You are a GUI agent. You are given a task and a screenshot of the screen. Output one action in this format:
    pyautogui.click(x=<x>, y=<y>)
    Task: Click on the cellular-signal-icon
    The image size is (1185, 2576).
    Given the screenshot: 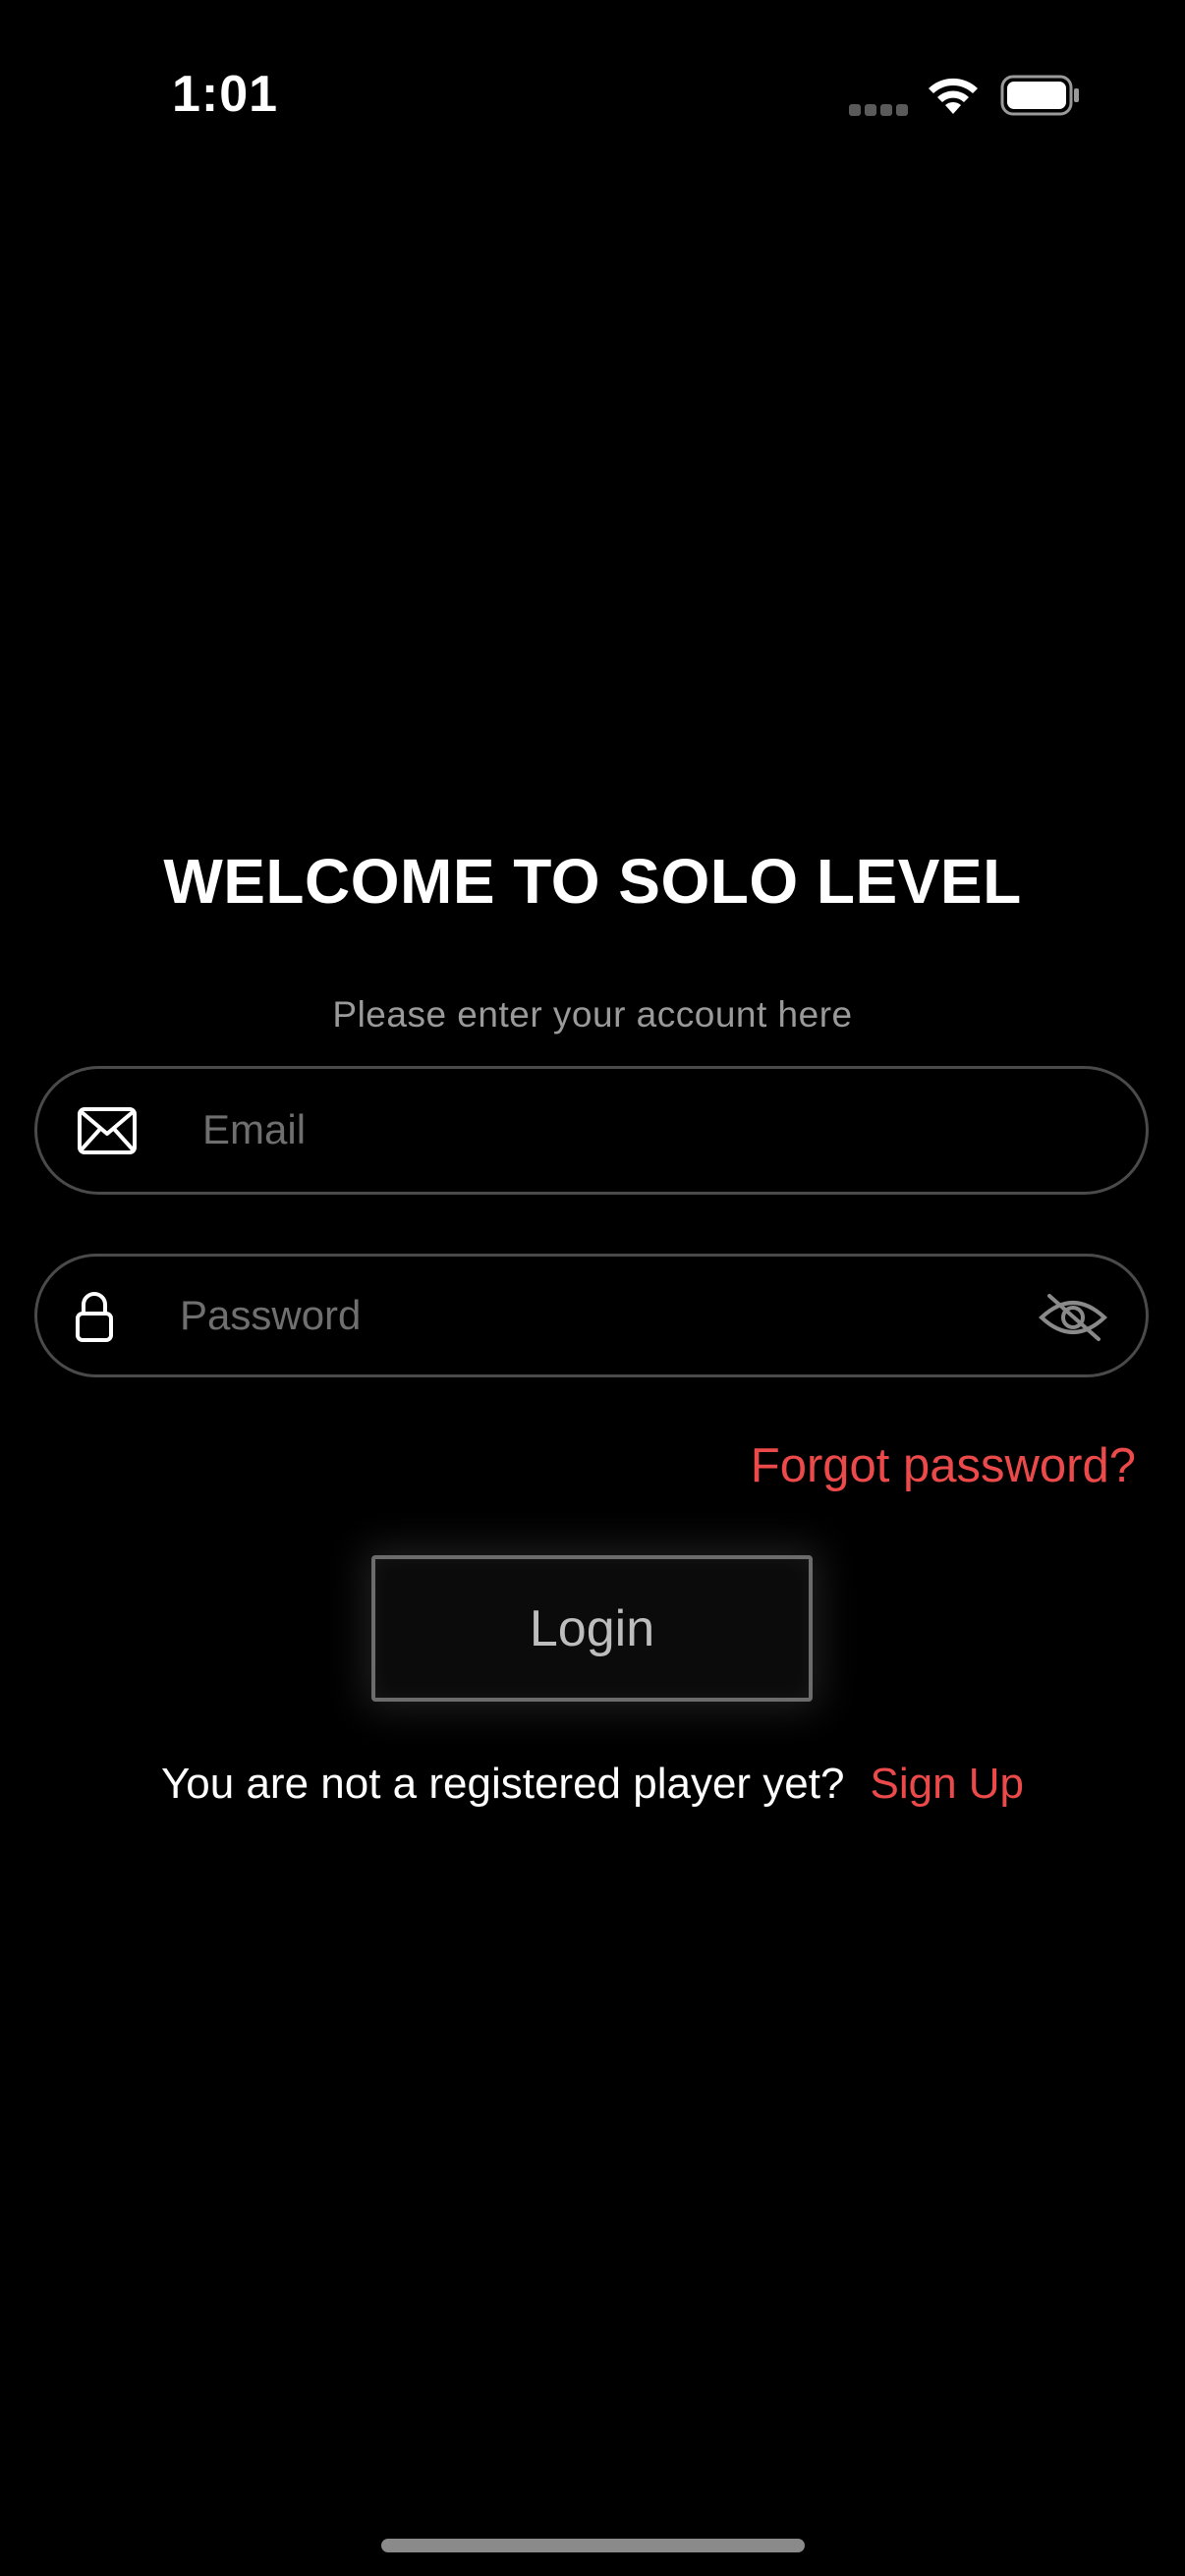 What is the action you would take?
    pyautogui.click(x=879, y=110)
    